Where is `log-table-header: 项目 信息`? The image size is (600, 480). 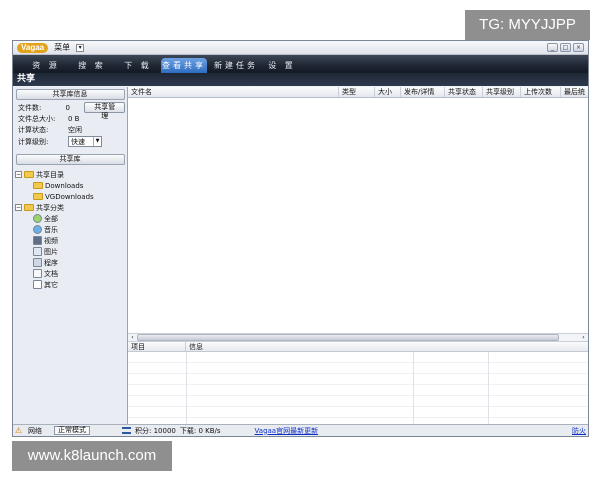 log-table-header: 项目 信息 is located at coordinates (358, 347).